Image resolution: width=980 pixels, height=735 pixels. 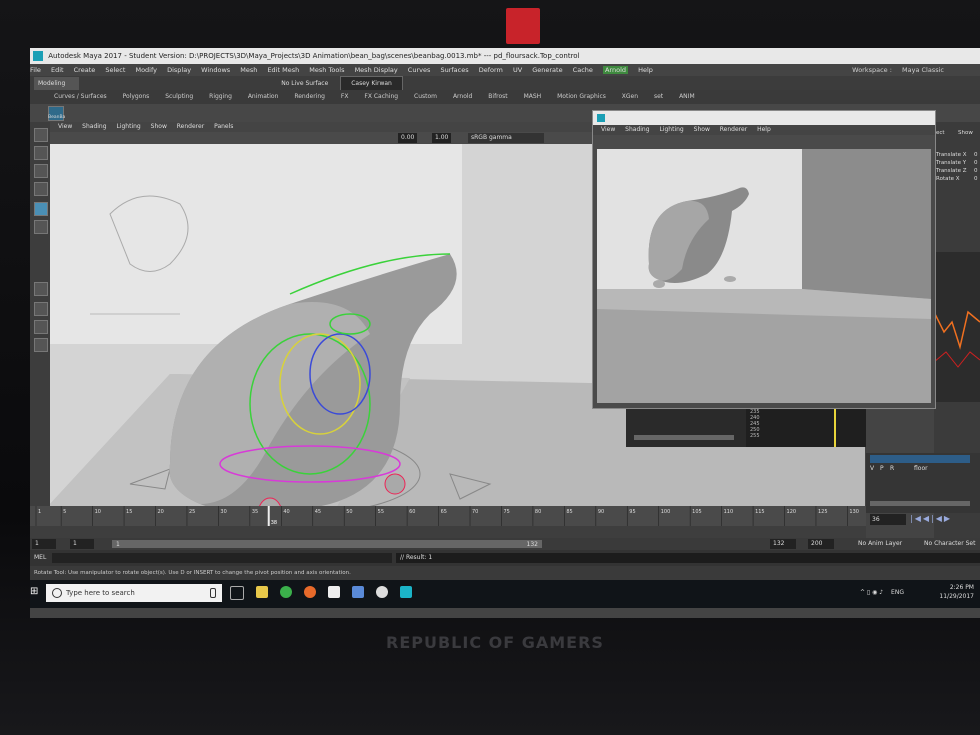 I want to click on vp-menu-lighting: Lighting, so click(x=128, y=126).